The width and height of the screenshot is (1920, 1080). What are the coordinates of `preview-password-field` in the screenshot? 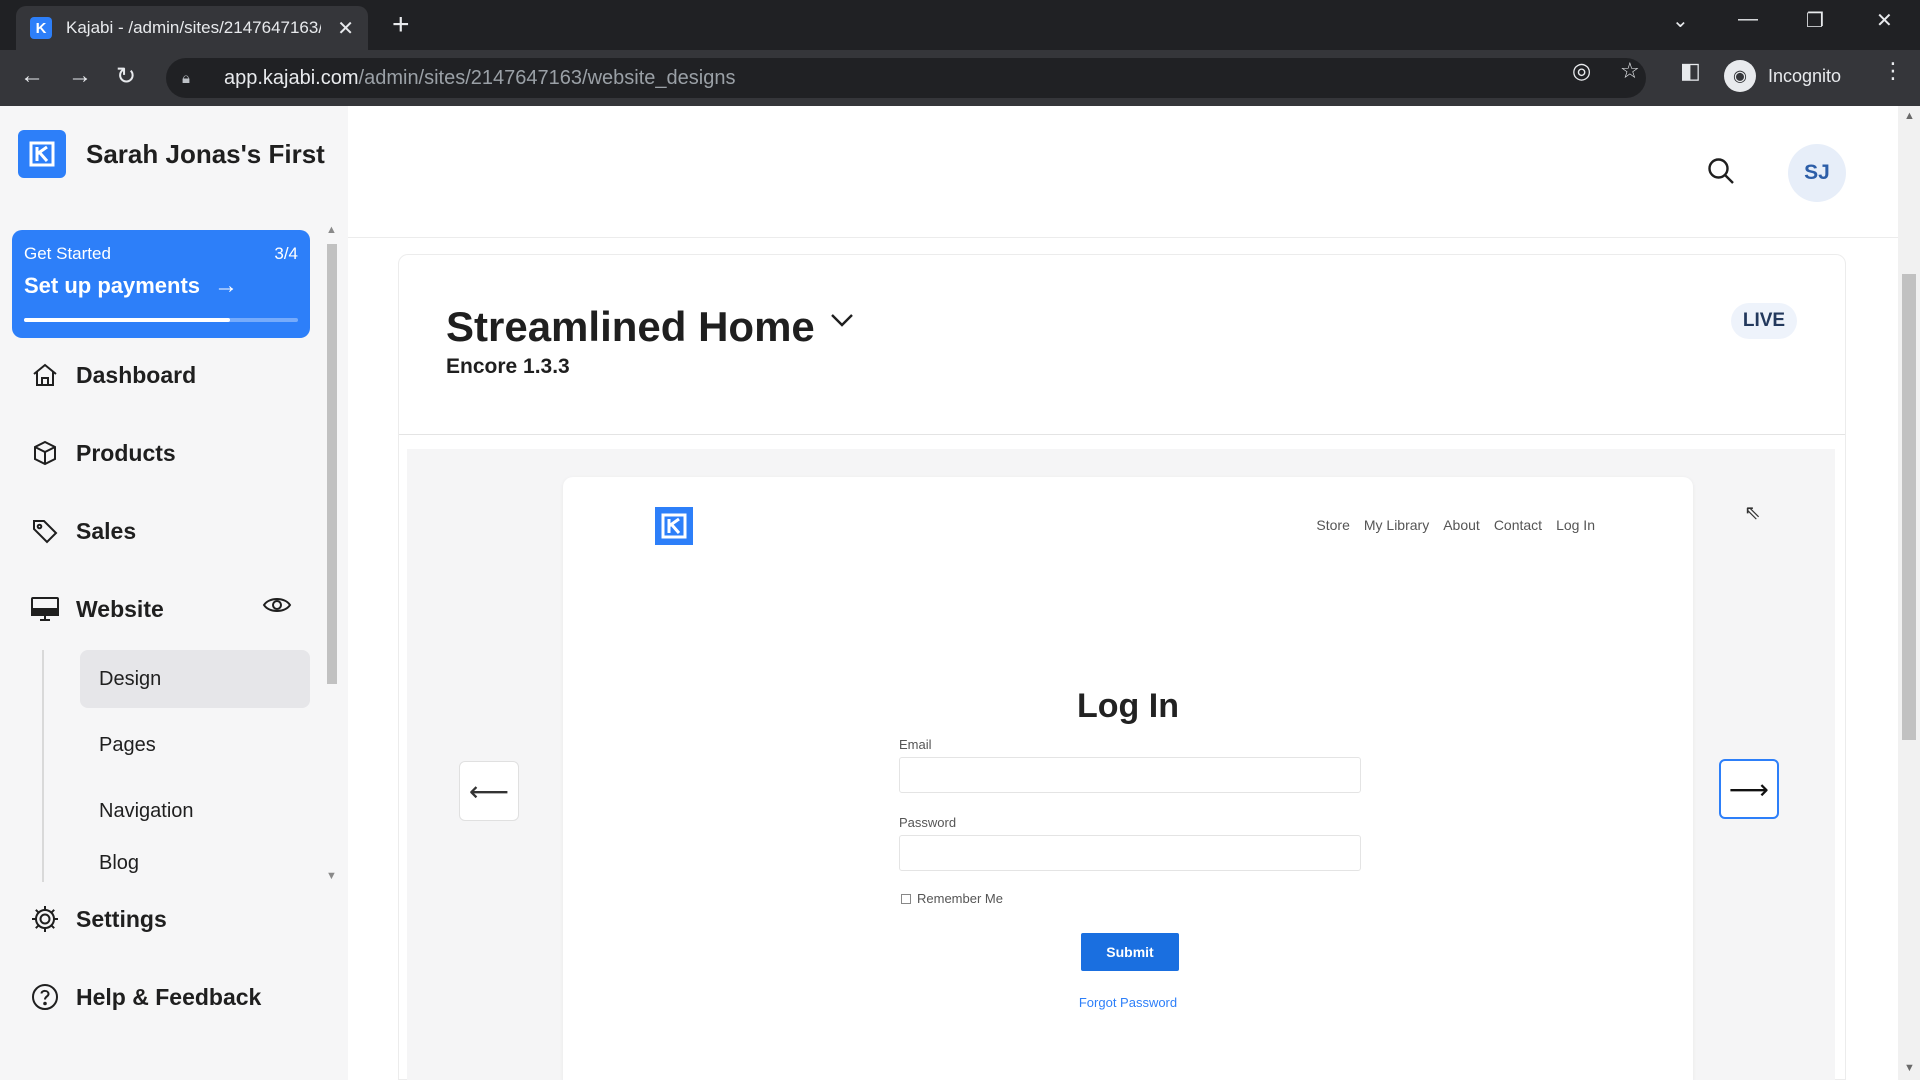 It's located at (1130, 853).